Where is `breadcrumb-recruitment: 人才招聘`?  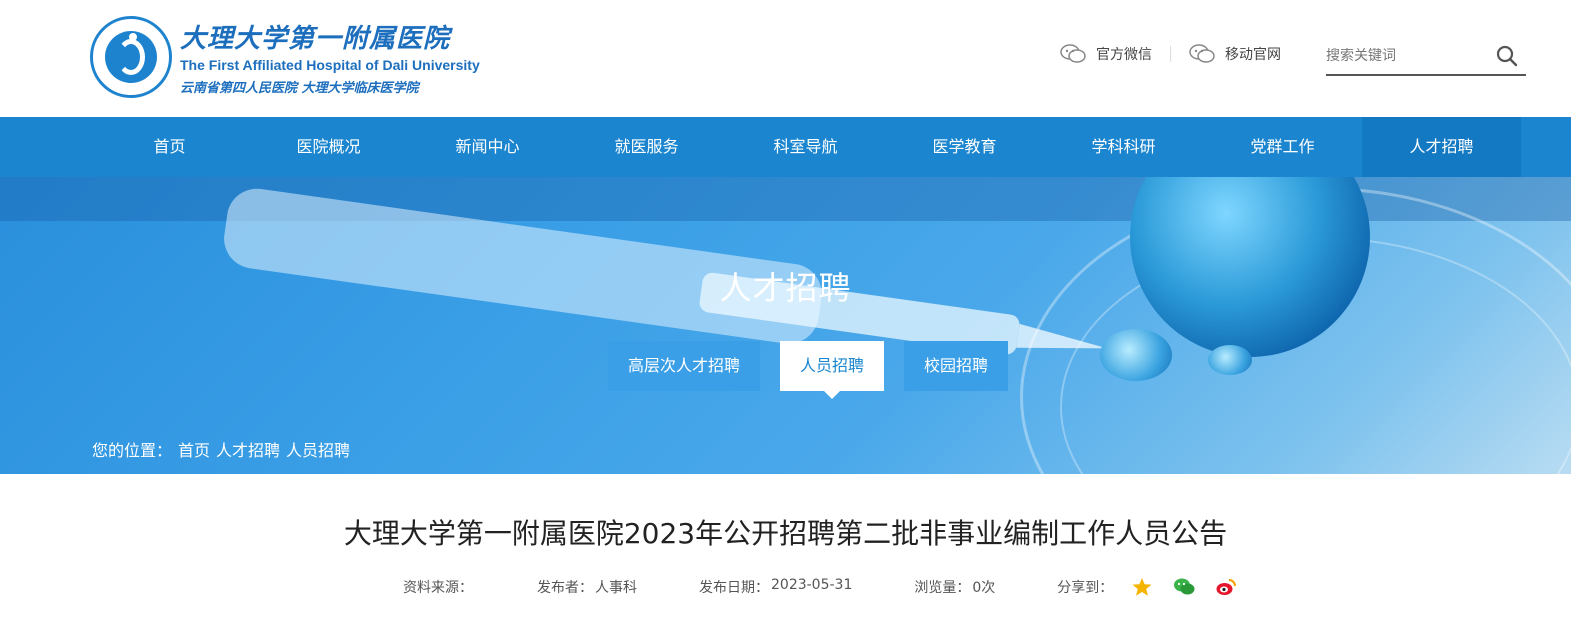
breadcrumb-recruitment: 人才招聘 is located at coordinates (248, 449).